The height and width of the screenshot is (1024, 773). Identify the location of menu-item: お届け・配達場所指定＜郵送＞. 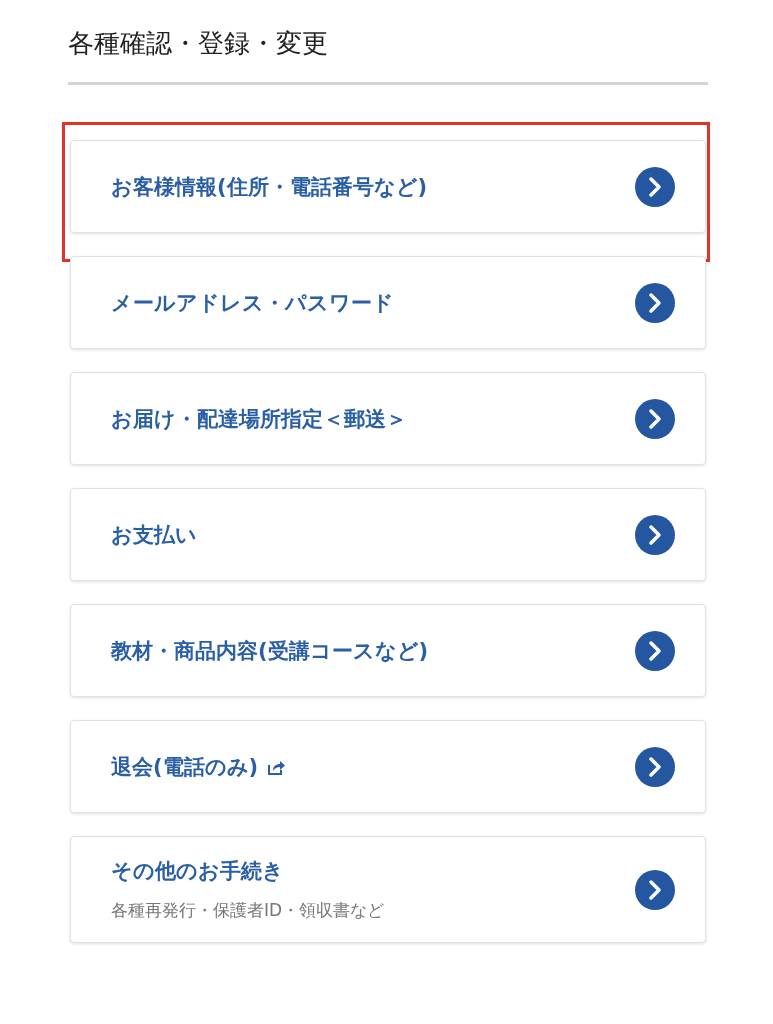
(388, 418).